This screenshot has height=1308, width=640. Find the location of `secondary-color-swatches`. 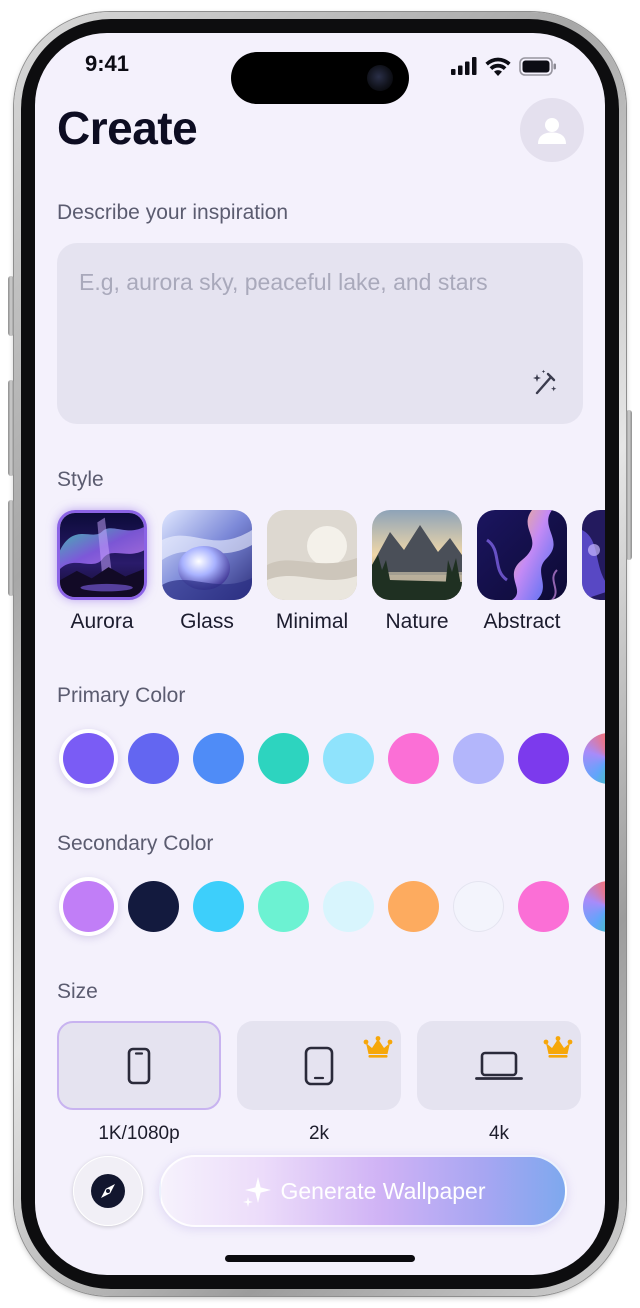

secondary-color-swatches is located at coordinates (334, 906).